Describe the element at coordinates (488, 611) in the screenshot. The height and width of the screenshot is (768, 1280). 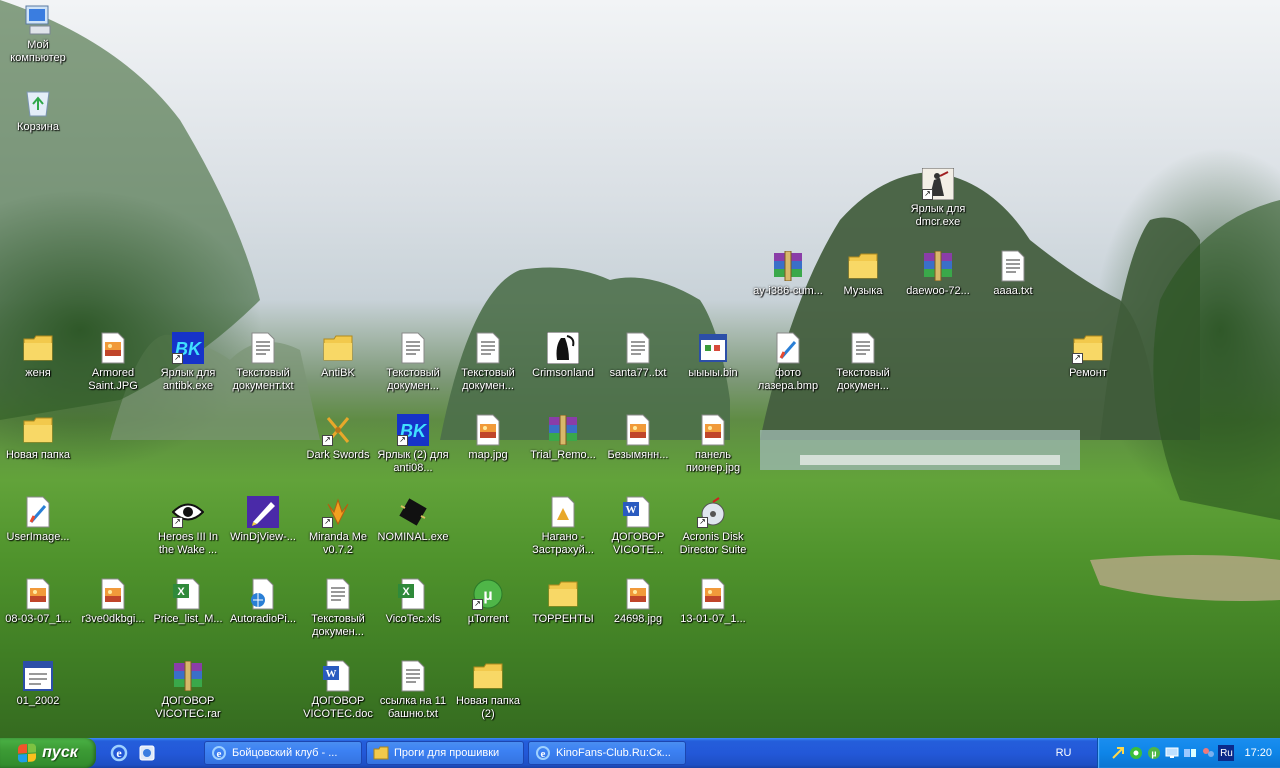
I see `desktop-icon: µ ↗ µTorrent` at that location.